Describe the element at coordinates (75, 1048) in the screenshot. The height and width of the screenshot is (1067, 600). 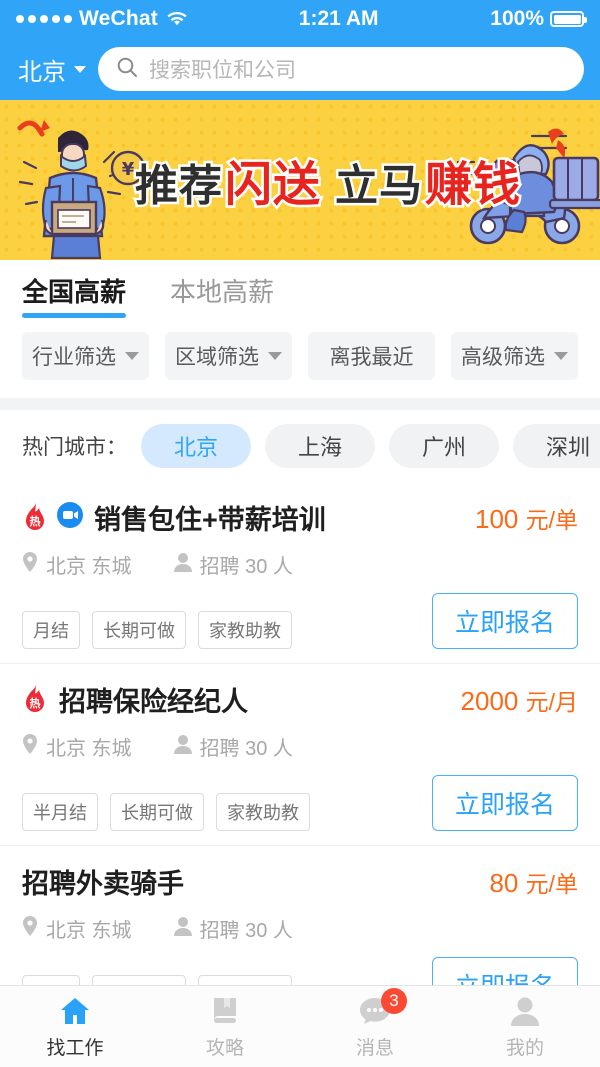
I see `nav-label: 找工作` at that location.